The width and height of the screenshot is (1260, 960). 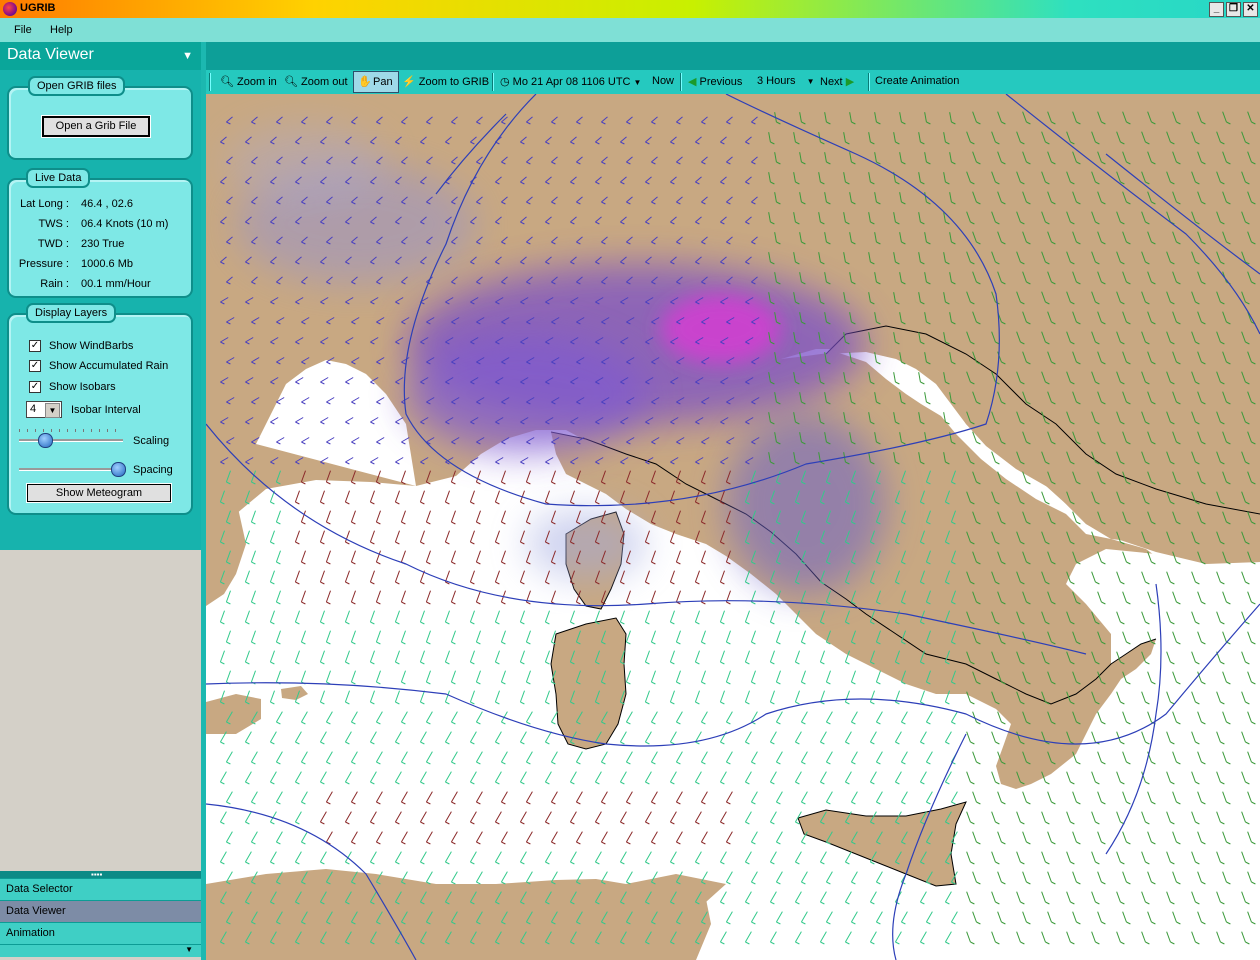 I want to click on menu-help: Help, so click(x=61, y=30).